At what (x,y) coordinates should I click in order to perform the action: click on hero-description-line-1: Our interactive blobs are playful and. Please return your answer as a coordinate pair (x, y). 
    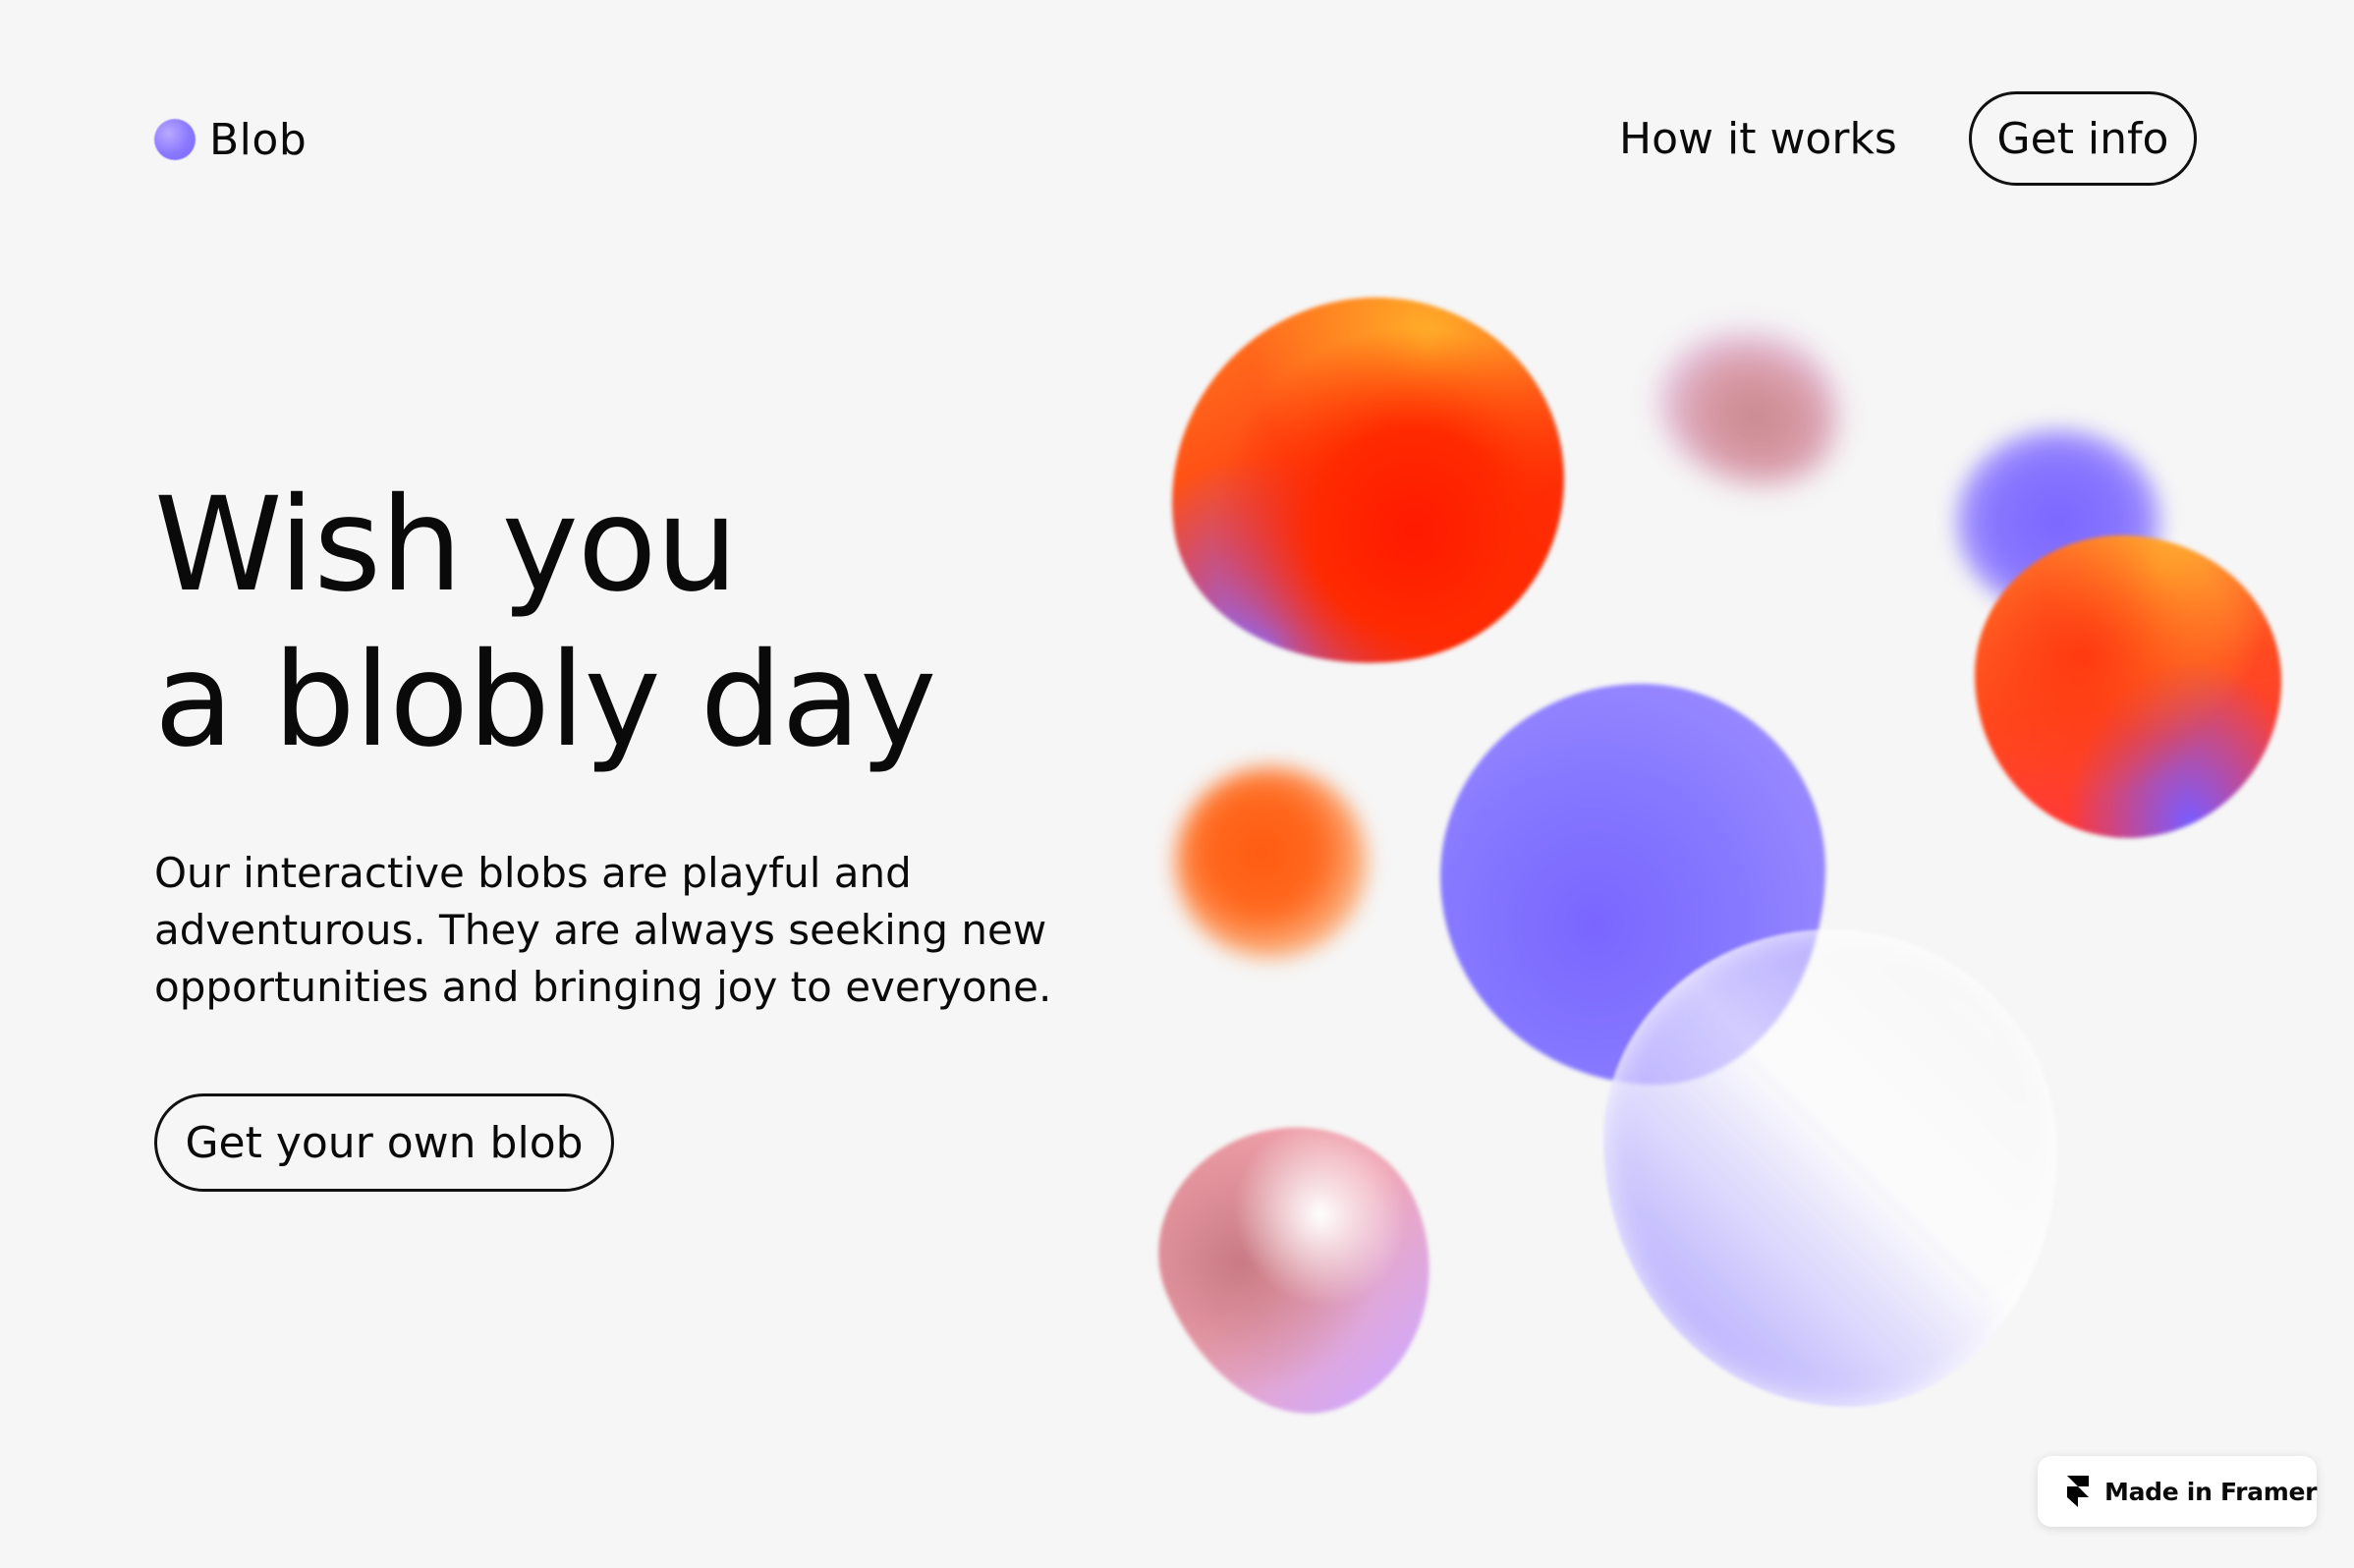
    Looking at the image, I should click on (533, 873).